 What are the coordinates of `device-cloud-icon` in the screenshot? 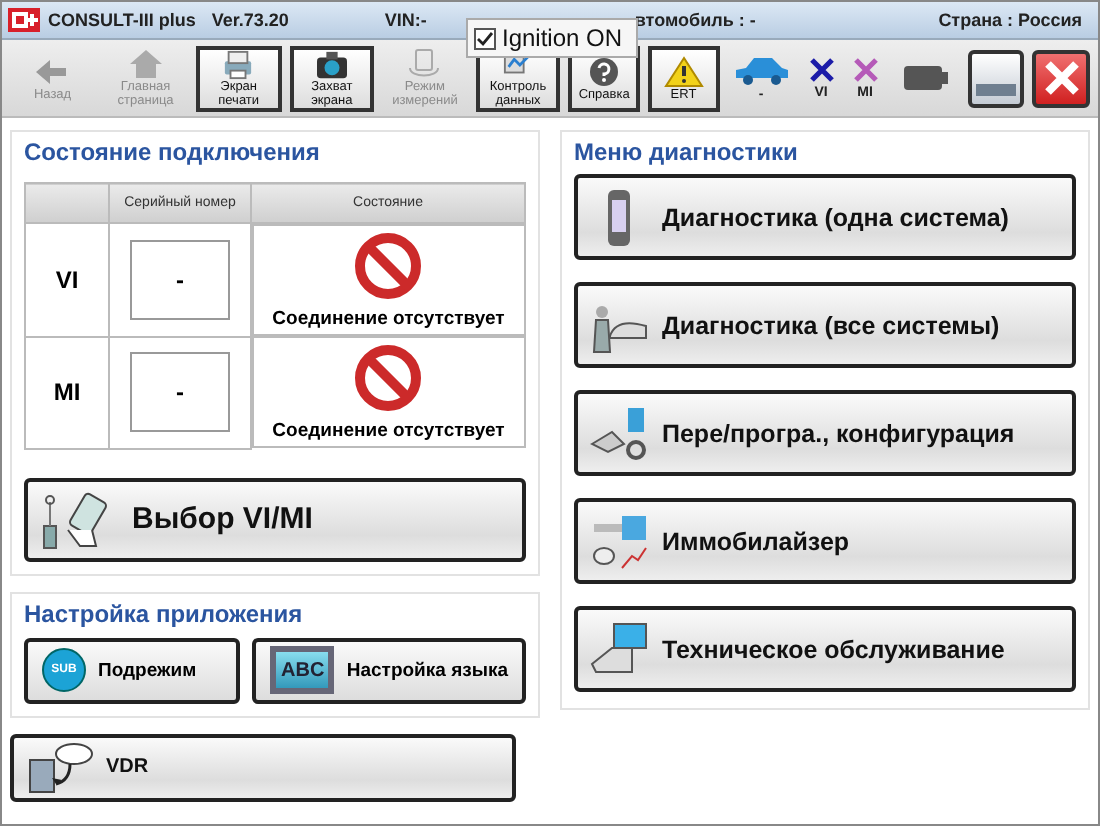 It's located at (60, 767).